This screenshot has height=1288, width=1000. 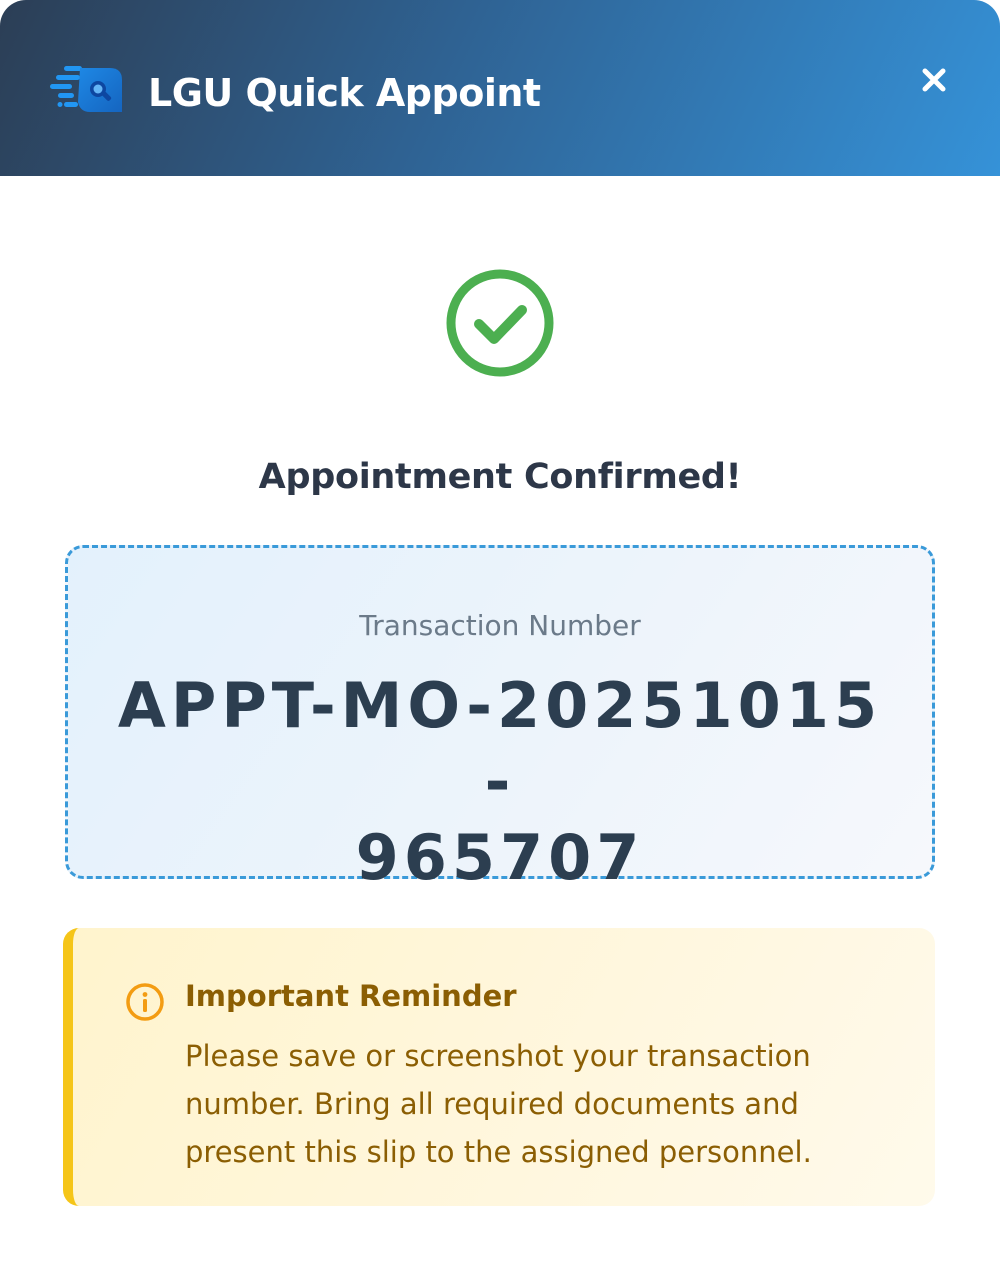 What do you see at coordinates (500, 781) in the screenshot?
I see `transaction-number-value: APPT-MO-20251015- 965707` at bounding box center [500, 781].